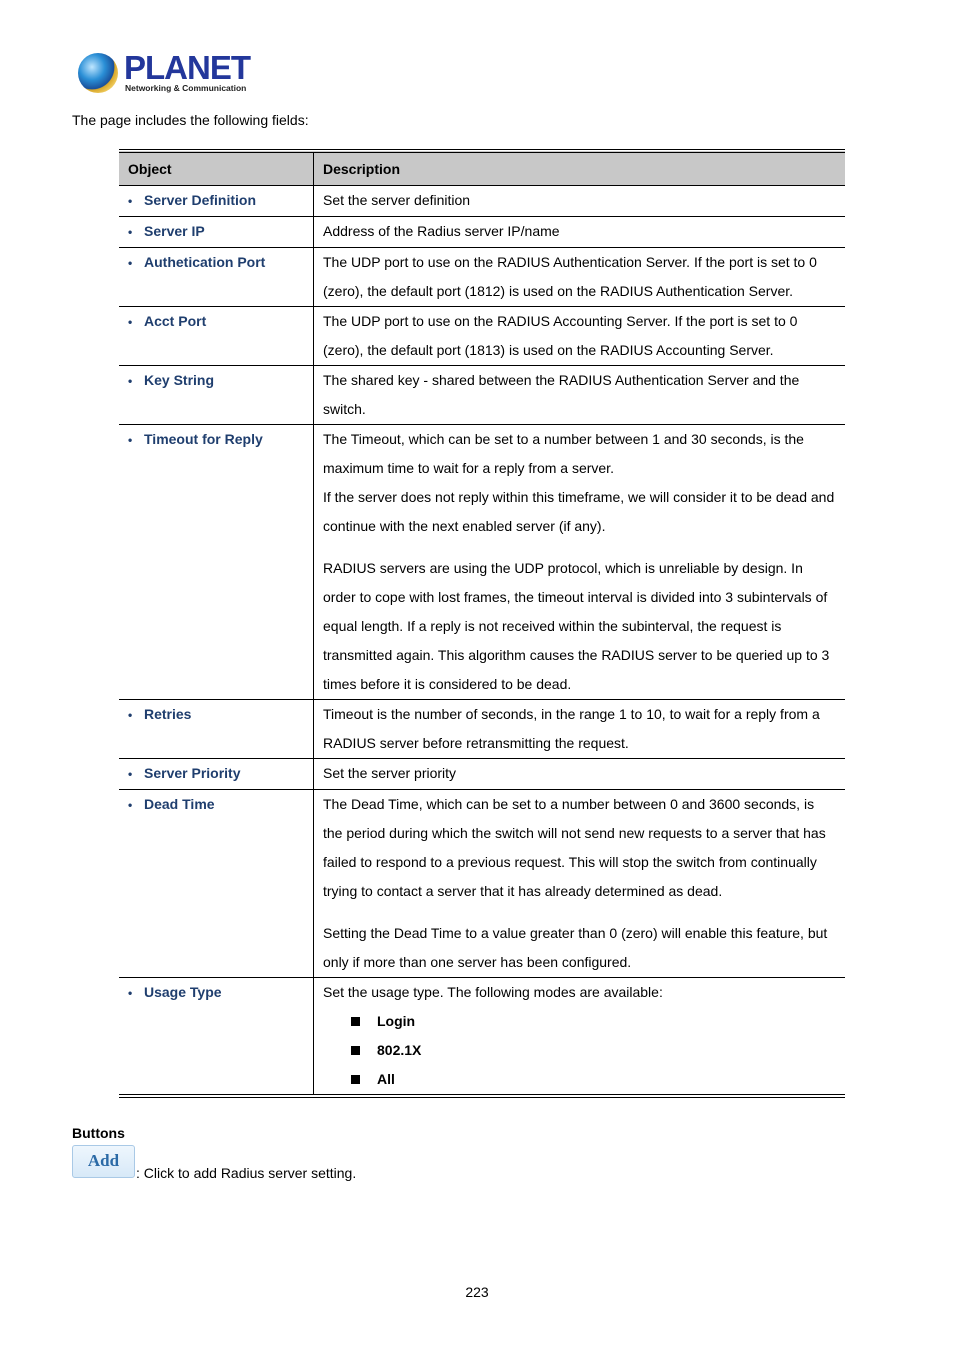 This screenshot has width=954, height=1350. I want to click on object-cell: • Server IP, so click(216, 232).